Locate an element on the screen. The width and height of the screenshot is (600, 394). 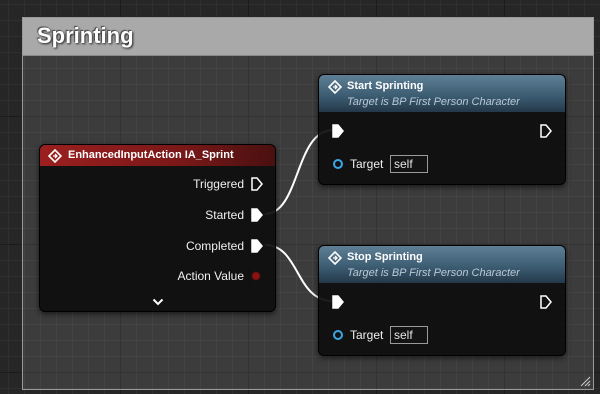
exec-pin-started-icon is located at coordinates (257, 215).